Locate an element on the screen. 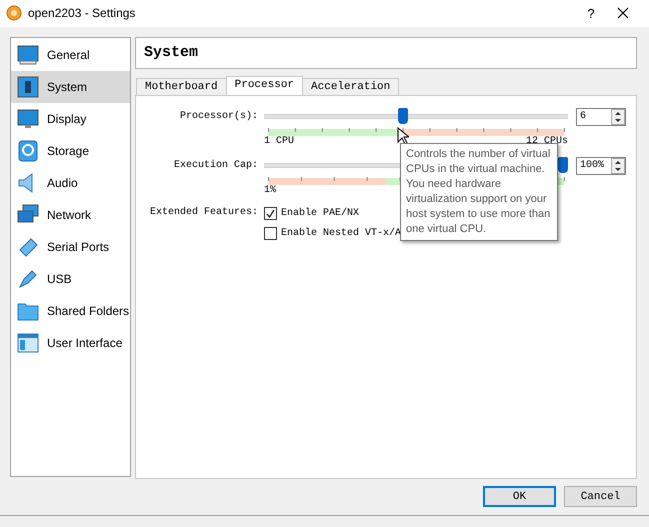  chip-icon is located at coordinates (28, 87).